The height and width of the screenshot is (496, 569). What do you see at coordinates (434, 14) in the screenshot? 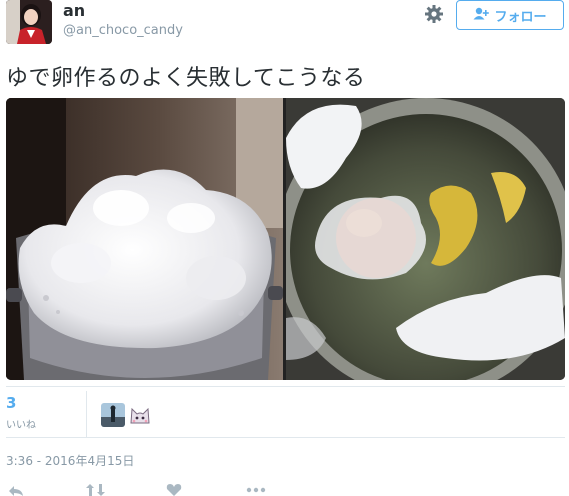
I see `gear-icon` at bounding box center [434, 14].